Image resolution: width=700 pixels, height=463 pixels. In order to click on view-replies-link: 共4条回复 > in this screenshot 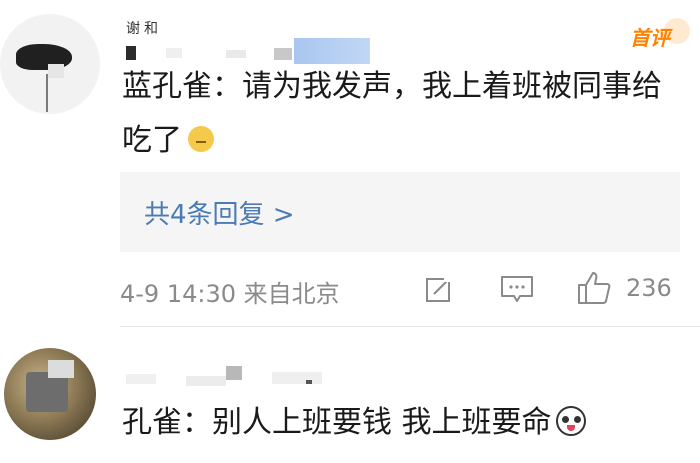, I will do `click(219, 212)`.